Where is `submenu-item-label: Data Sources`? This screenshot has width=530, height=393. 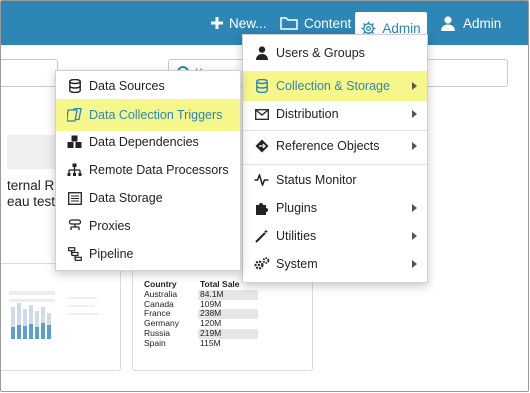 submenu-item-label: Data Sources is located at coordinates (127, 86).